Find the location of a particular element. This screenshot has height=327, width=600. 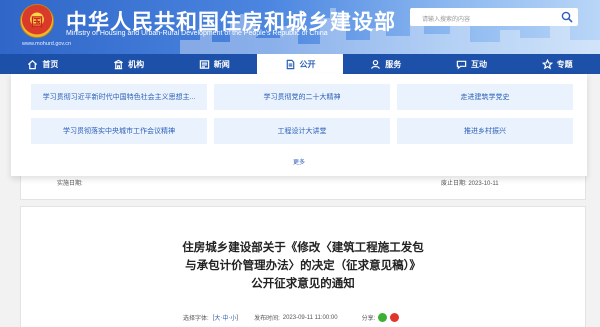

nav-item-interaction: 互动 is located at coordinates (472, 64).